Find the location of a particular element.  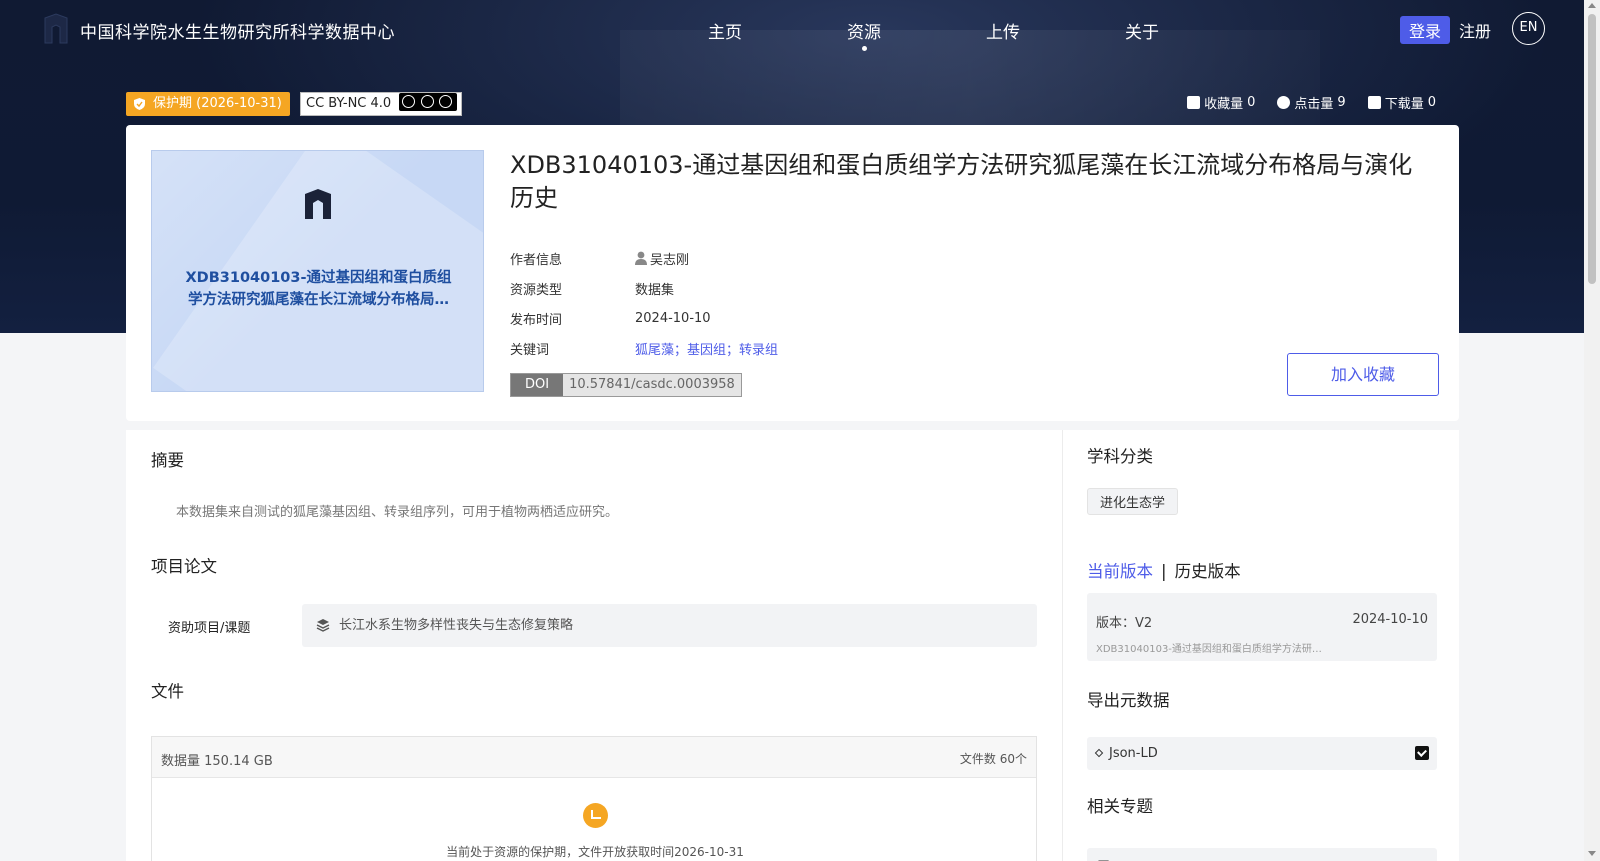

license-badge: CC BY-NC 4.0 is located at coordinates (381, 104).